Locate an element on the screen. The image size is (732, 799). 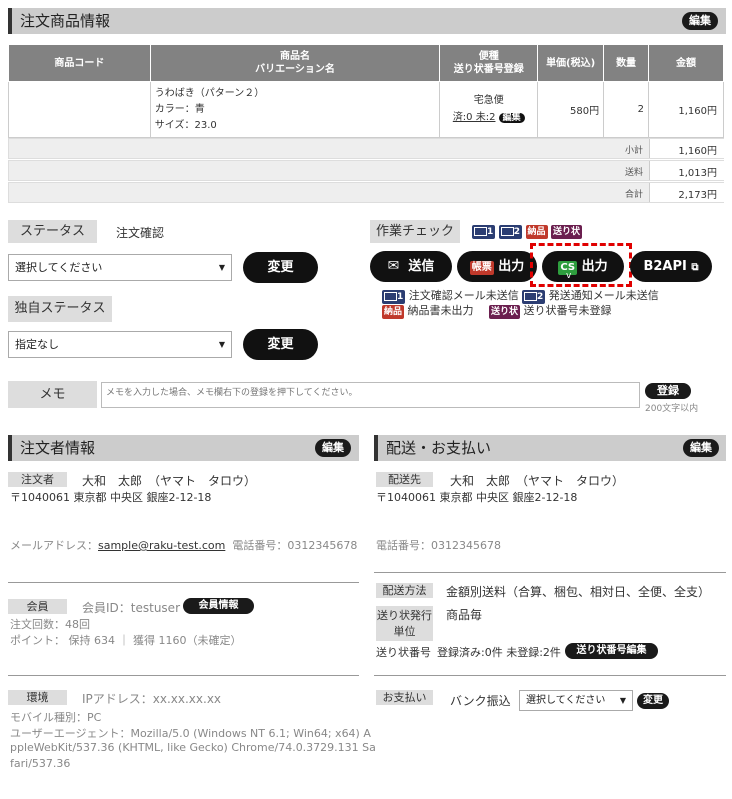
cell-ship: 宅急便 済:0 未:2 編集 is located at coordinates (489, 109).